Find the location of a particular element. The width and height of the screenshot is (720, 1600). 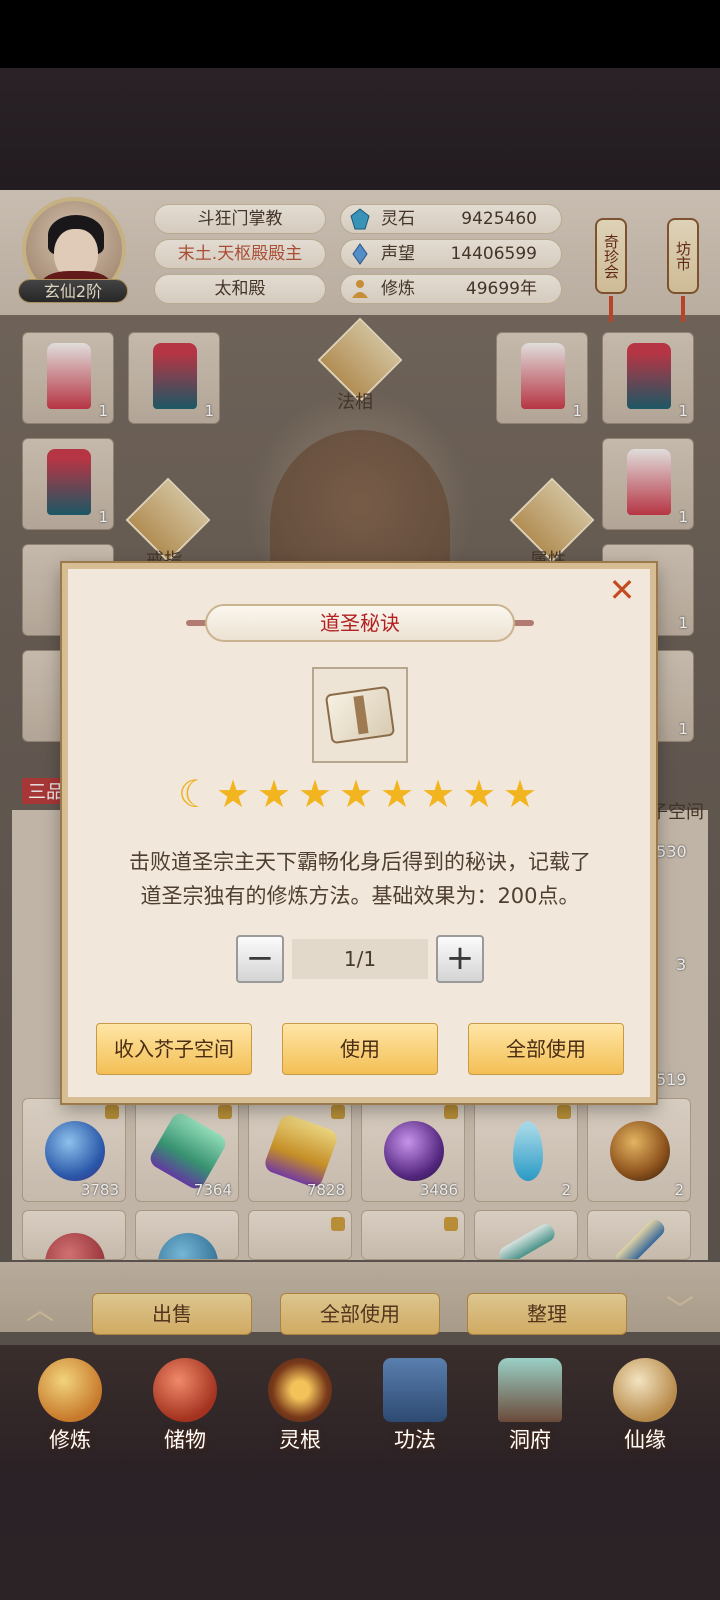

nav-label: 功法 is located at coordinates (415, 1440).